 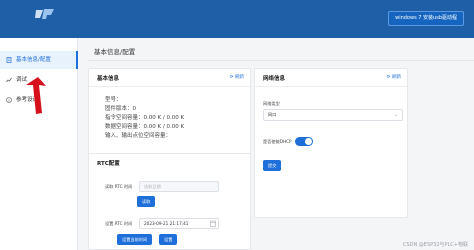 I want to click on watermark: CSDN @ESP32与PLC+物联, so click(x=435, y=245).